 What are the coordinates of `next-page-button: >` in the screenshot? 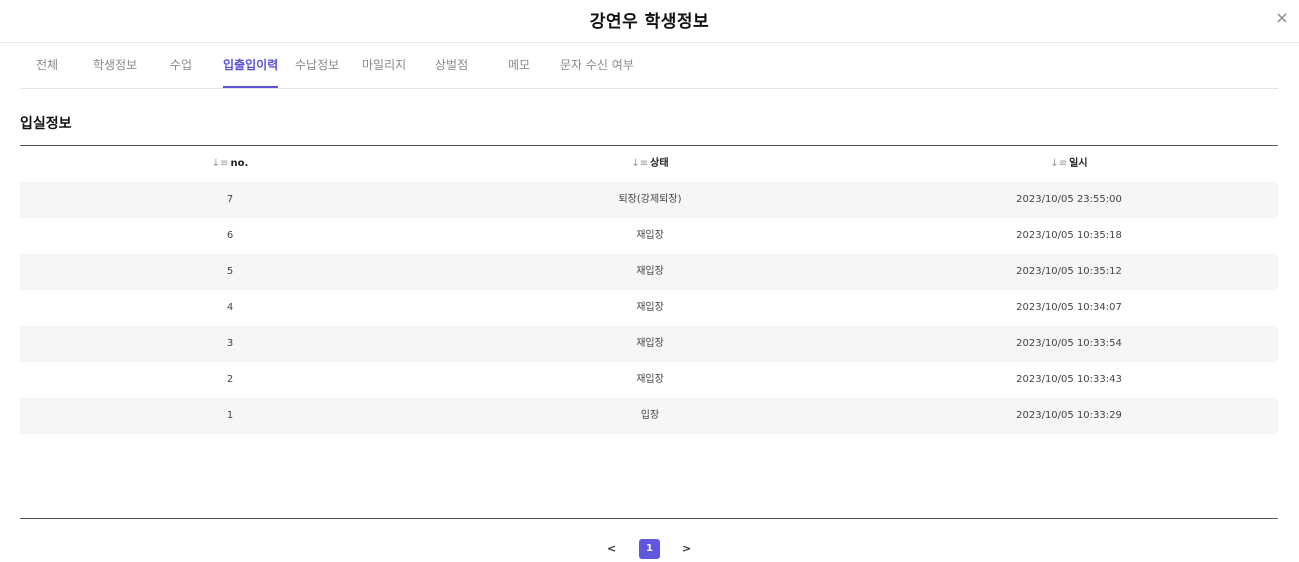 It's located at (686, 549).